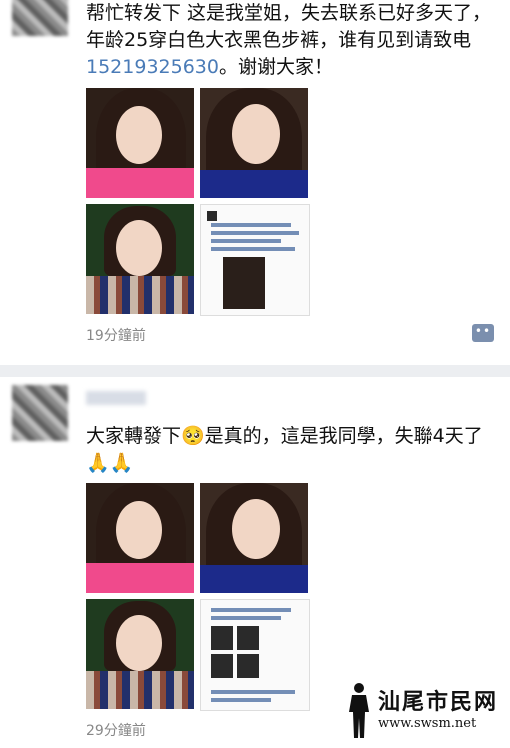 The width and height of the screenshot is (510, 748). What do you see at coordinates (438, 702) in the screenshot?
I see `watermark-title: 汕尾市民网` at bounding box center [438, 702].